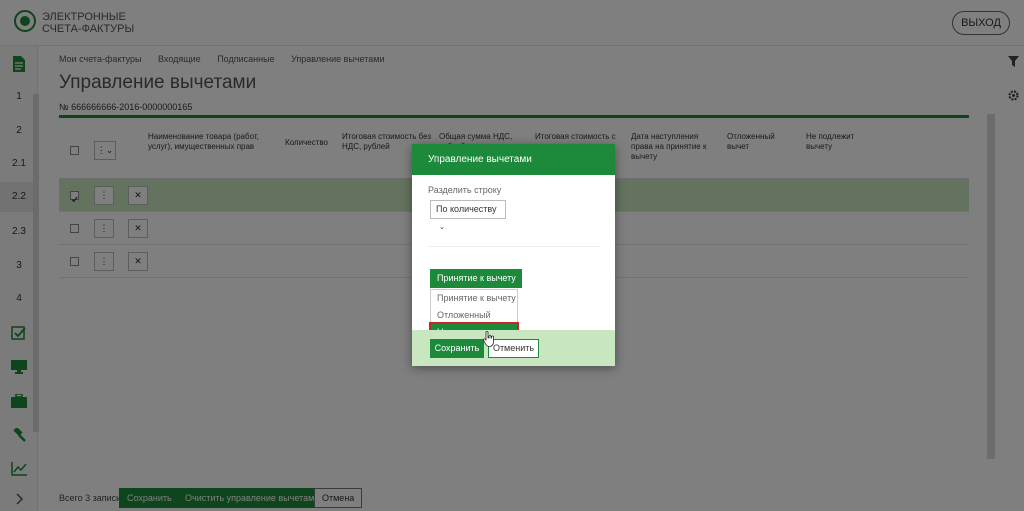 This screenshot has width=1024, height=511. What do you see at coordinates (457, 348) in the screenshot?
I see `modal-save-button: Сохранить` at bounding box center [457, 348].